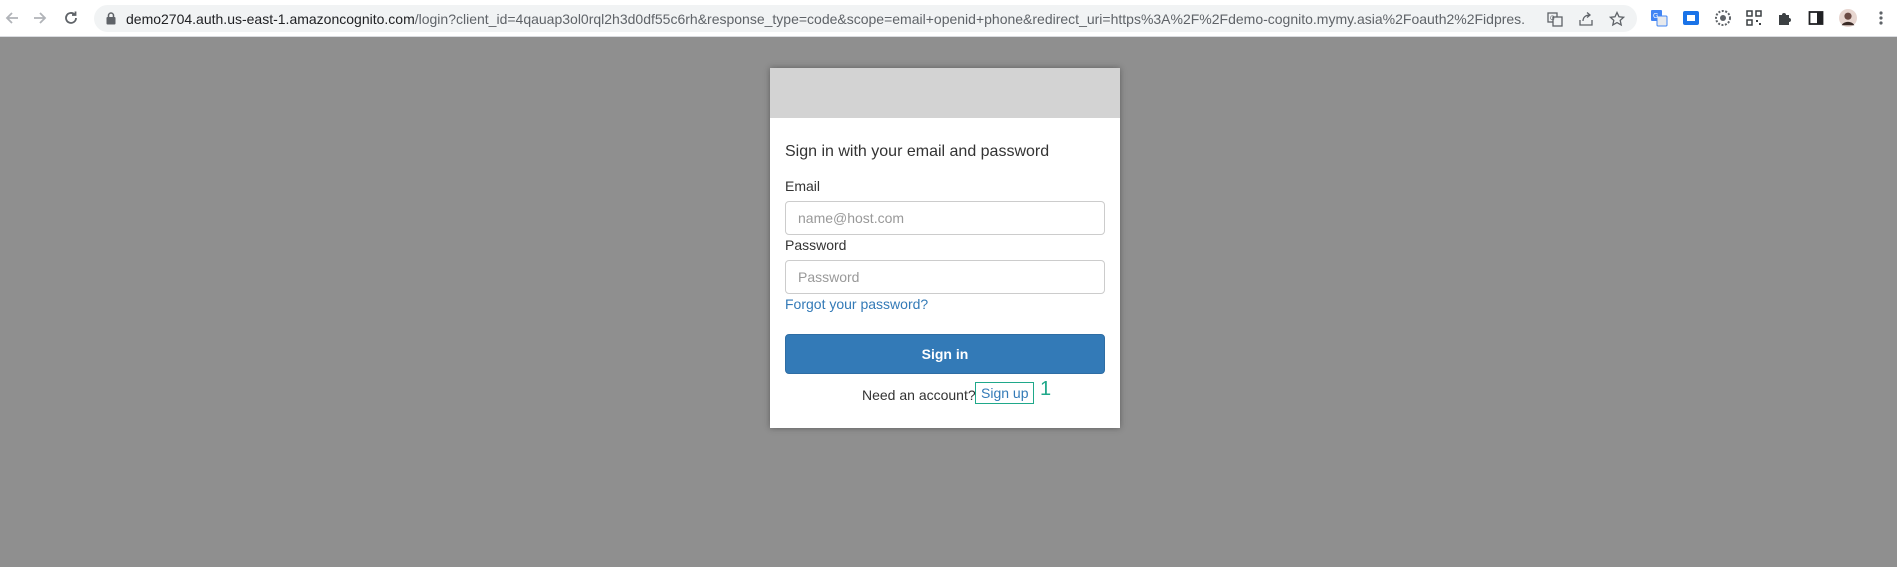 The width and height of the screenshot is (1897, 567). I want to click on email-label: Email, so click(803, 186).